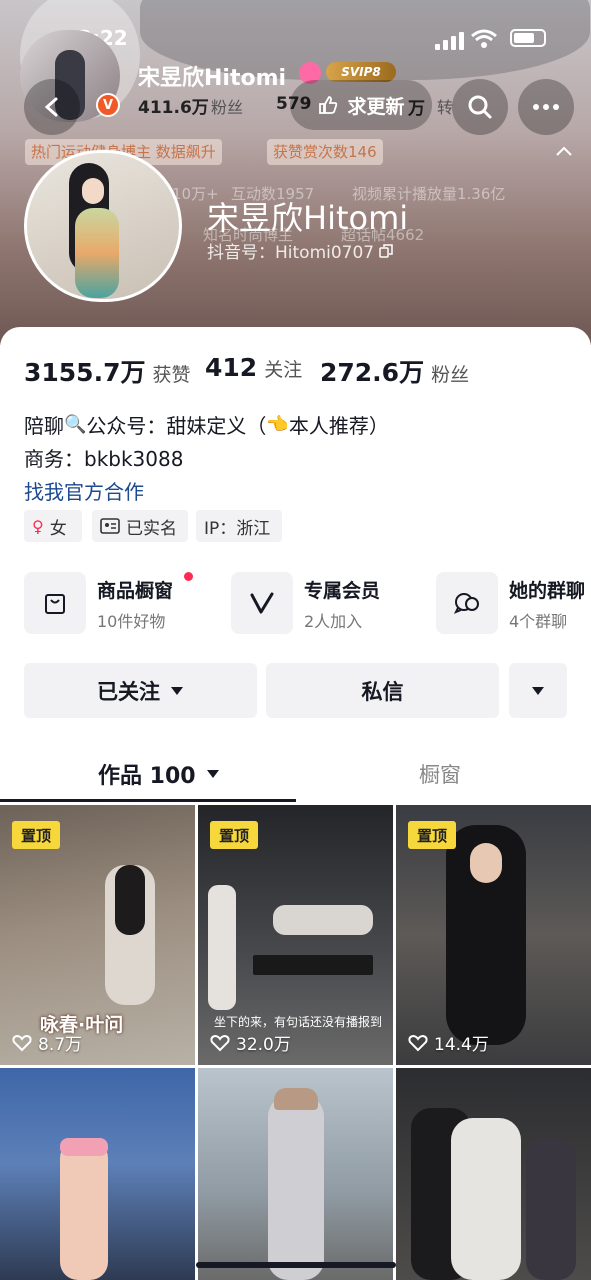 This screenshot has width=591, height=1280. What do you see at coordinates (308, 218) in the screenshot?
I see `profile-name: 宋昱欣Hitomi` at bounding box center [308, 218].